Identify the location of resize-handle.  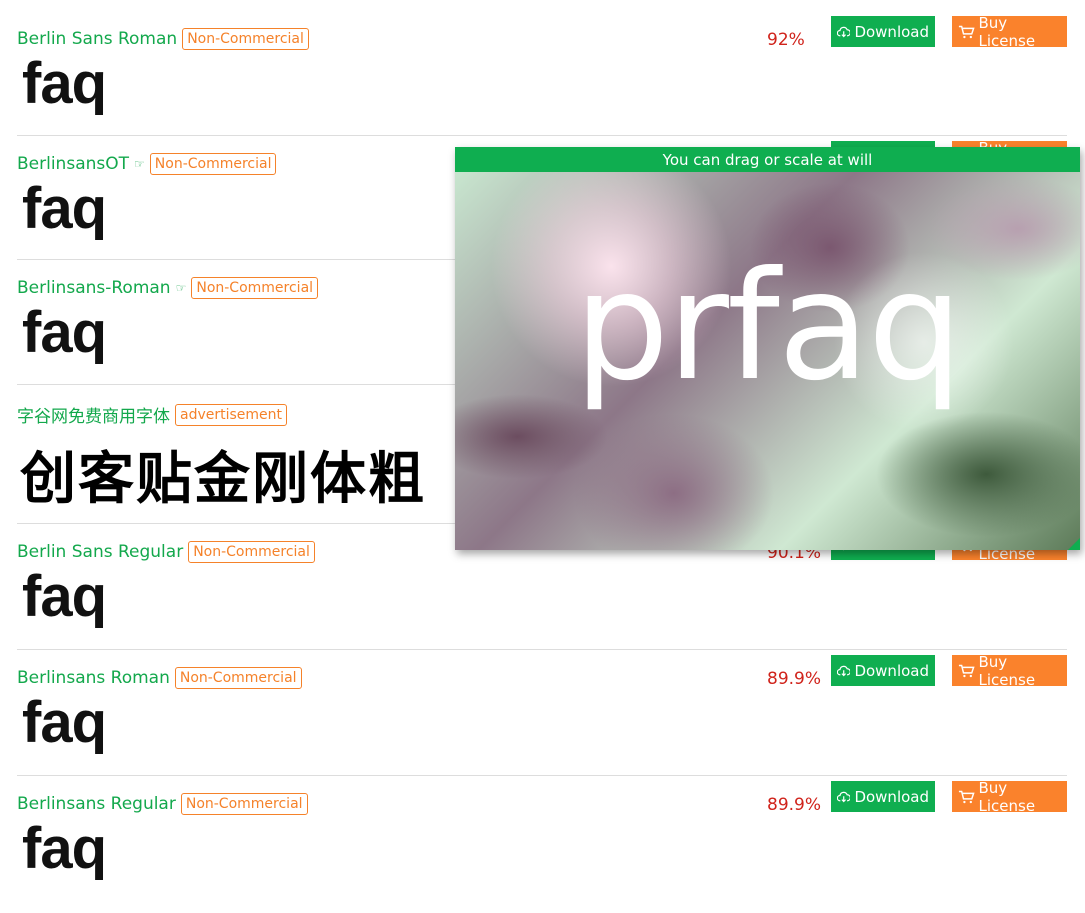
(1074, 544).